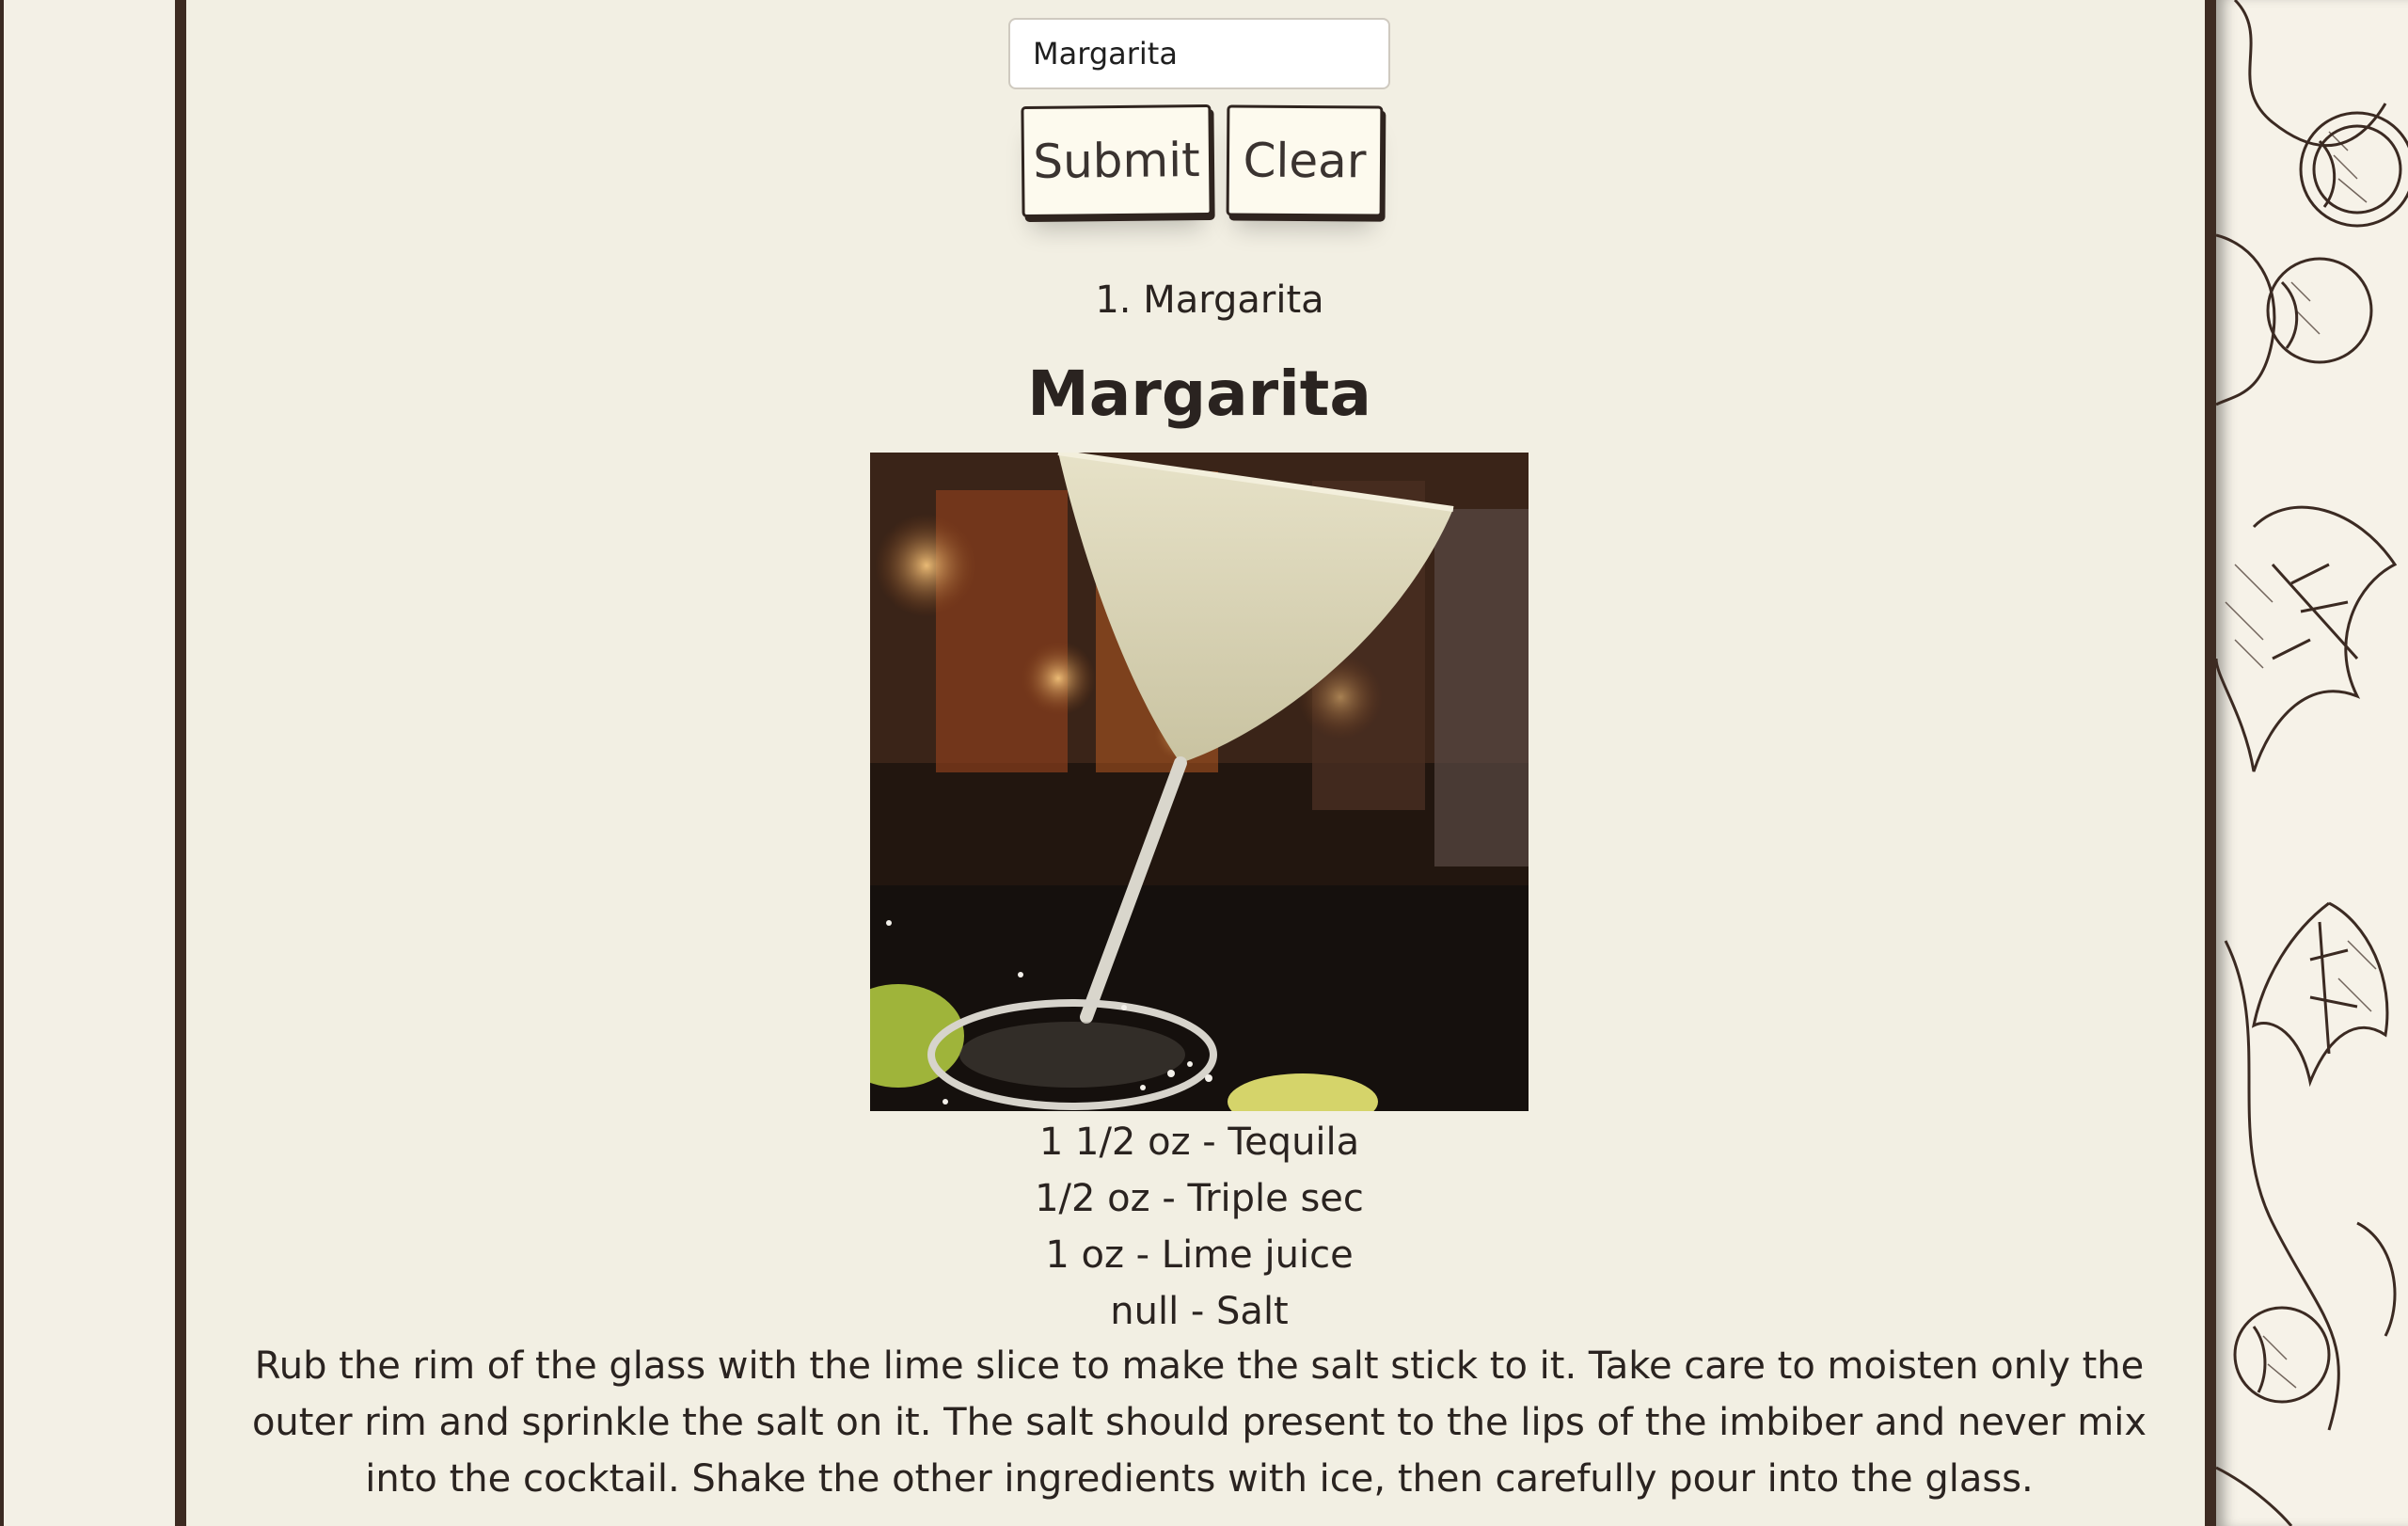  I want to click on ingredient-item: 1 1/2 oz - Tequila, so click(1199, 1142).